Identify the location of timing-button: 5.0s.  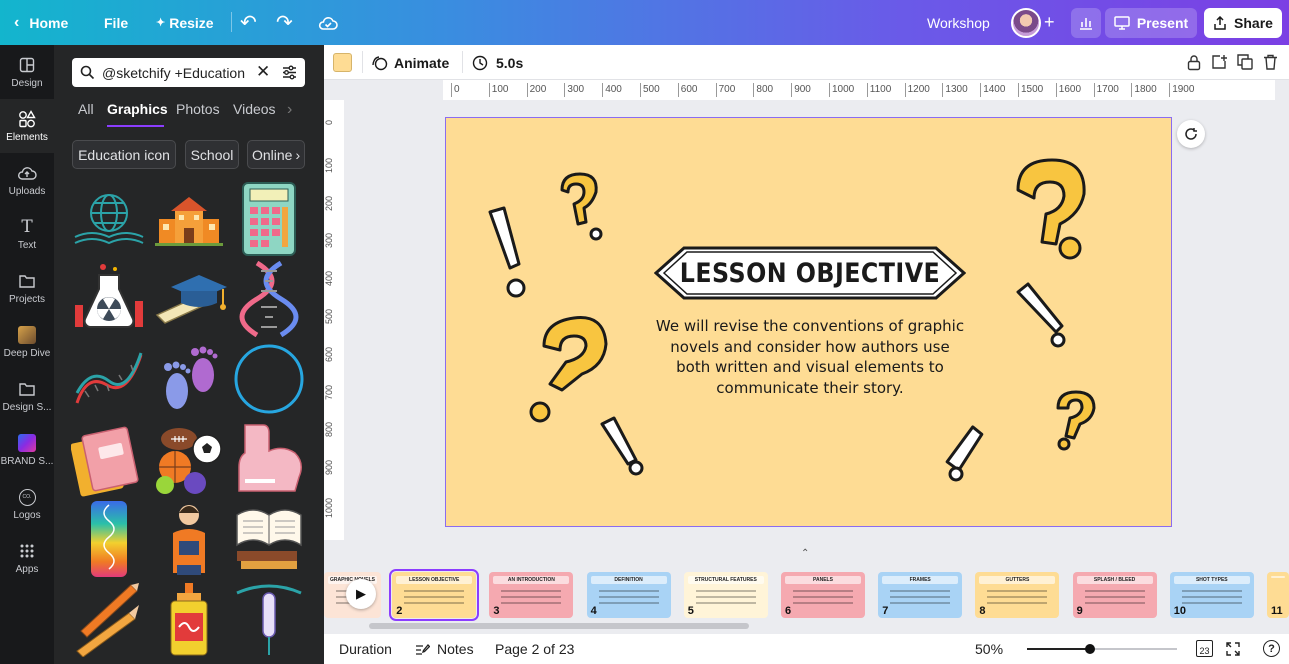
(497, 62).